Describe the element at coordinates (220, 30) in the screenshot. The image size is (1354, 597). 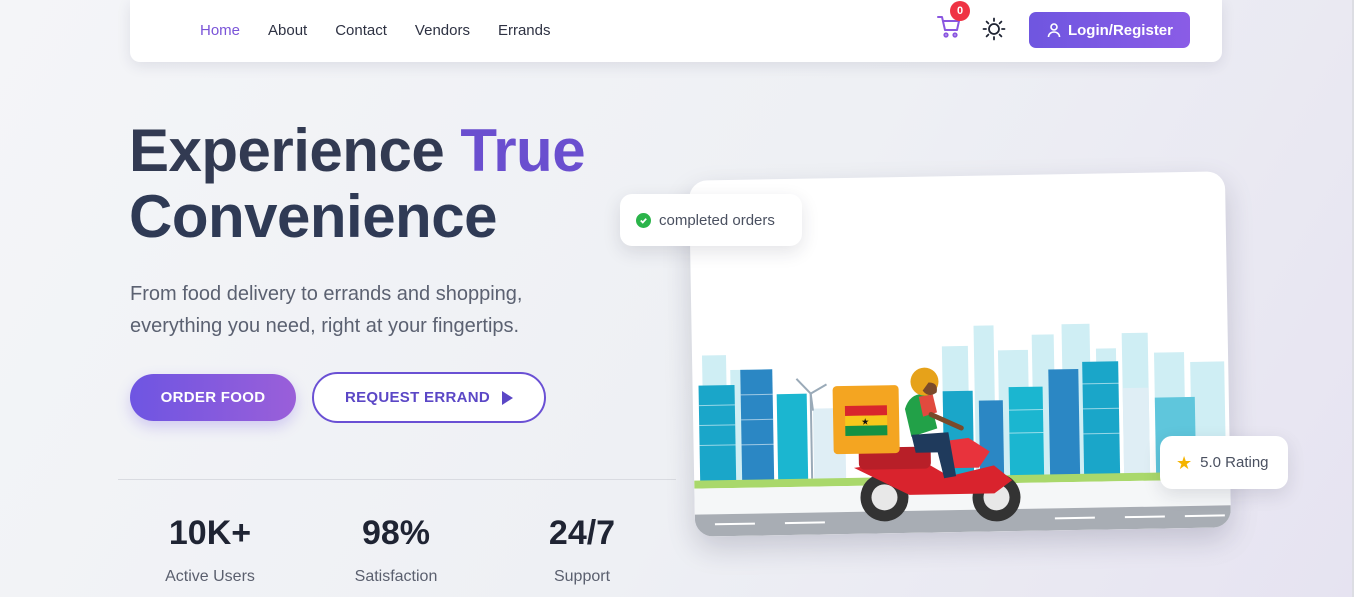
I see `nav-link-home: Home` at that location.